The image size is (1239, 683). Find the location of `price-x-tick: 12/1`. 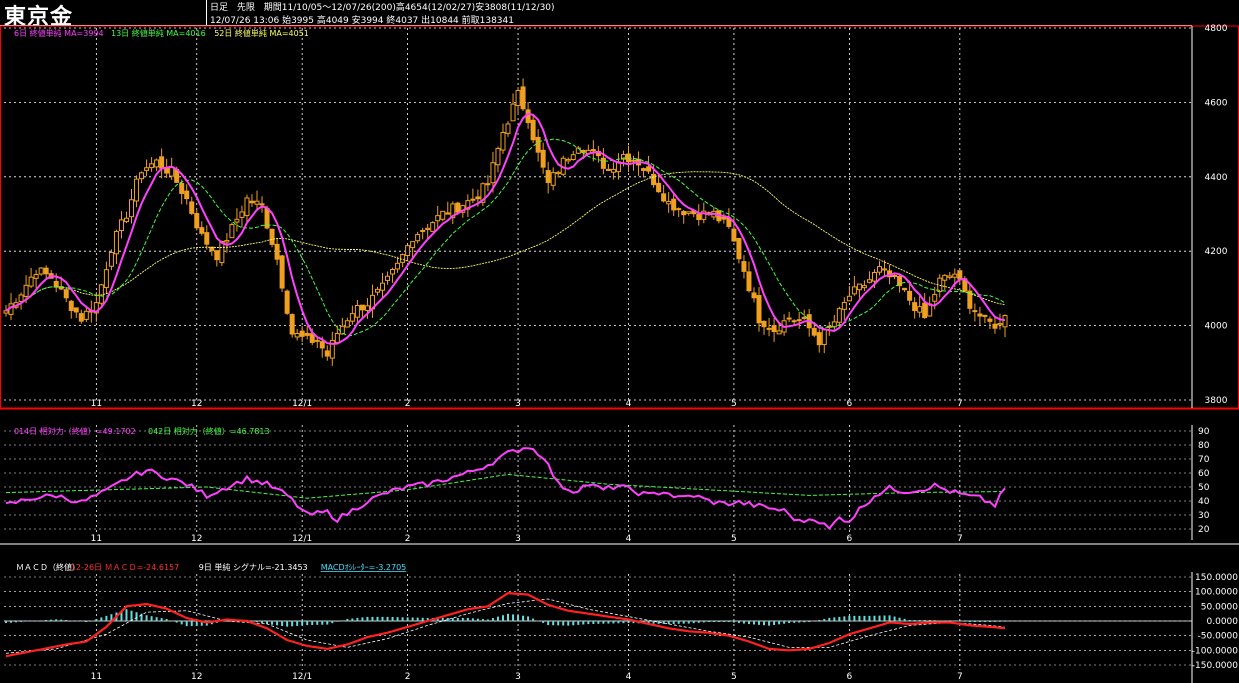

price-x-tick: 12/1 is located at coordinates (302, 404).